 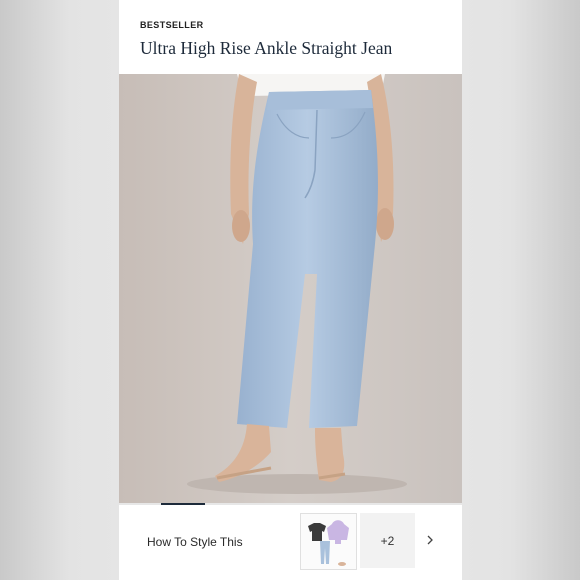 I want to click on how-to-style-bar: How To Style This +2, so click(x=290, y=545).